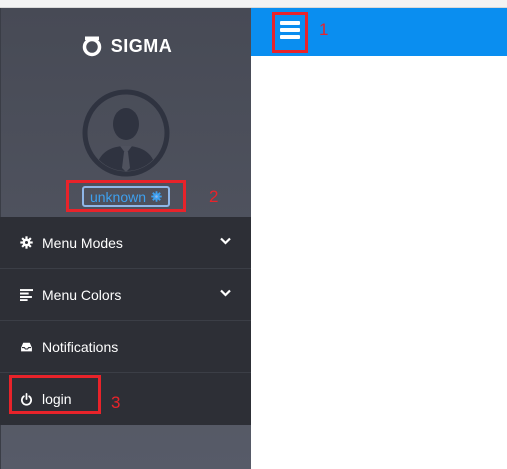 The image size is (507, 469). Describe the element at coordinates (116, 402) in the screenshot. I see `annotation-label-3: 3` at that location.